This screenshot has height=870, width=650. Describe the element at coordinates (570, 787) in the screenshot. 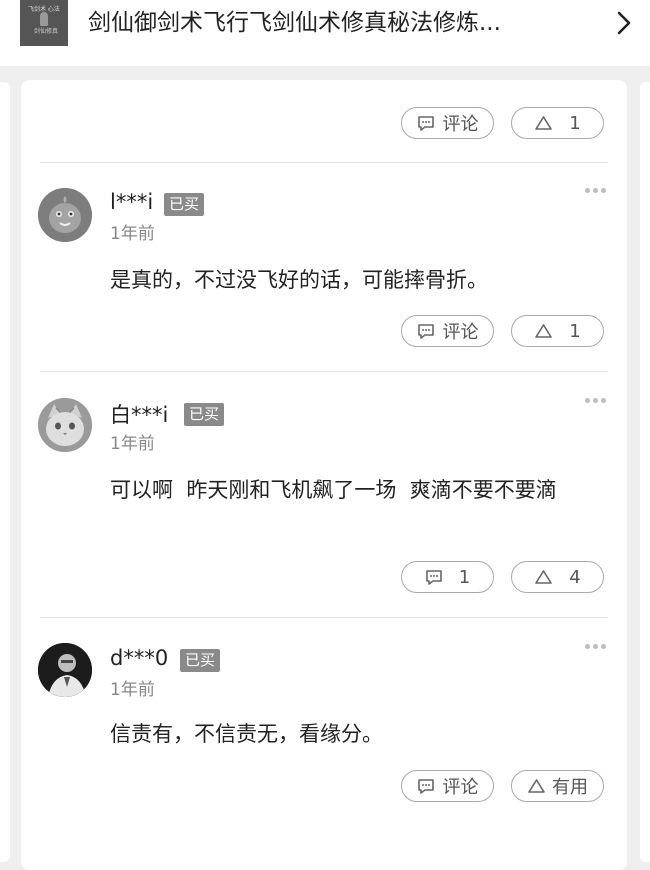

I see `comment-useful-label: 有用` at that location.